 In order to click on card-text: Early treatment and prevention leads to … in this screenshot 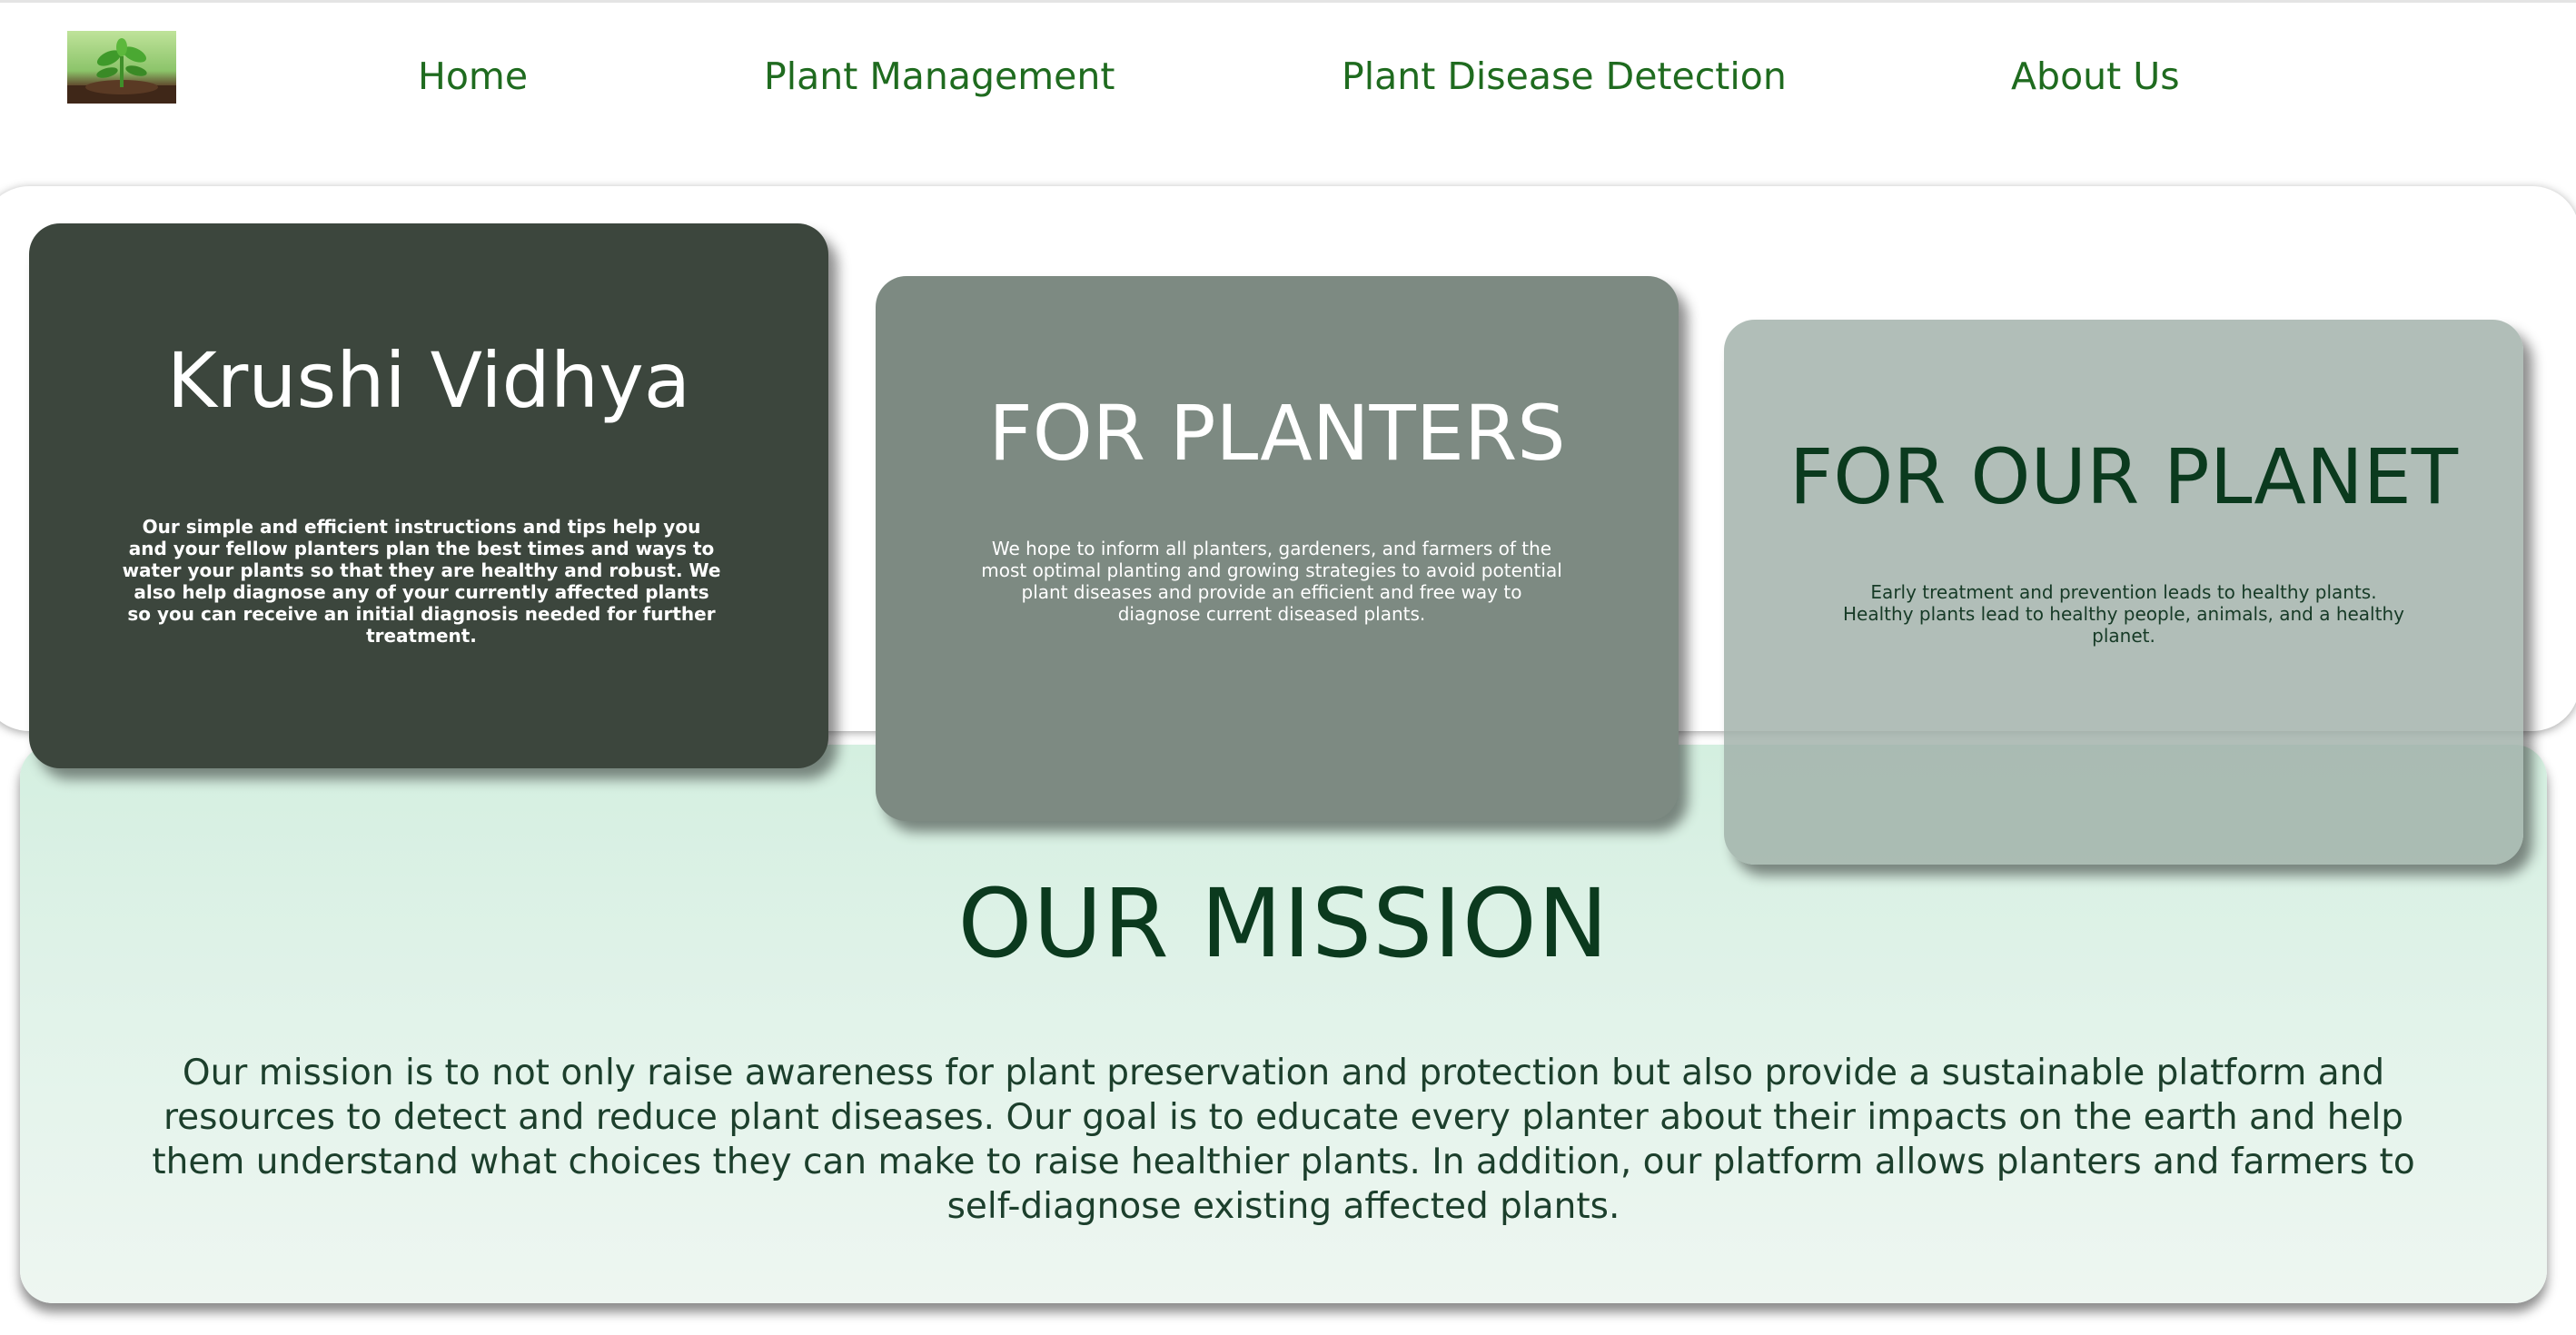, I will do `click(2123, 614)`.